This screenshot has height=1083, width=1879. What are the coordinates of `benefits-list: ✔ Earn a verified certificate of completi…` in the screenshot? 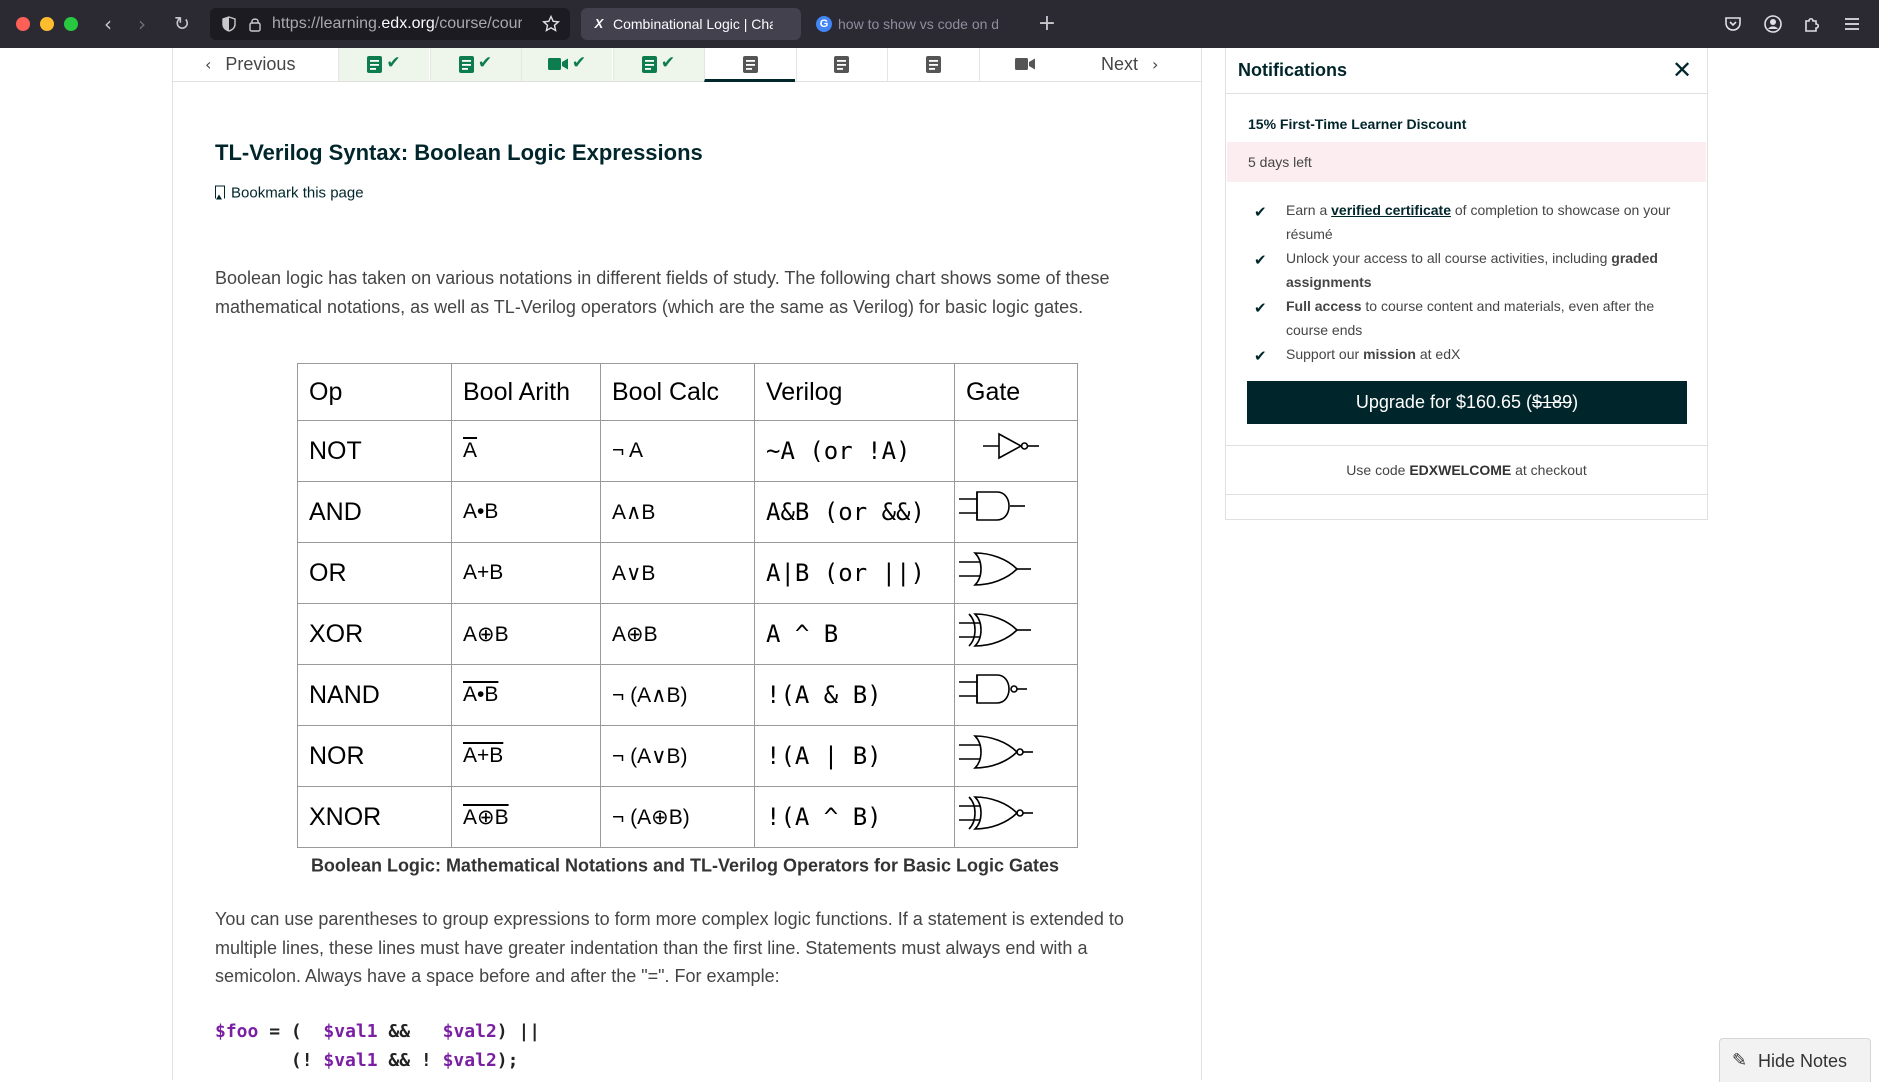 It's located at (1469, 282).